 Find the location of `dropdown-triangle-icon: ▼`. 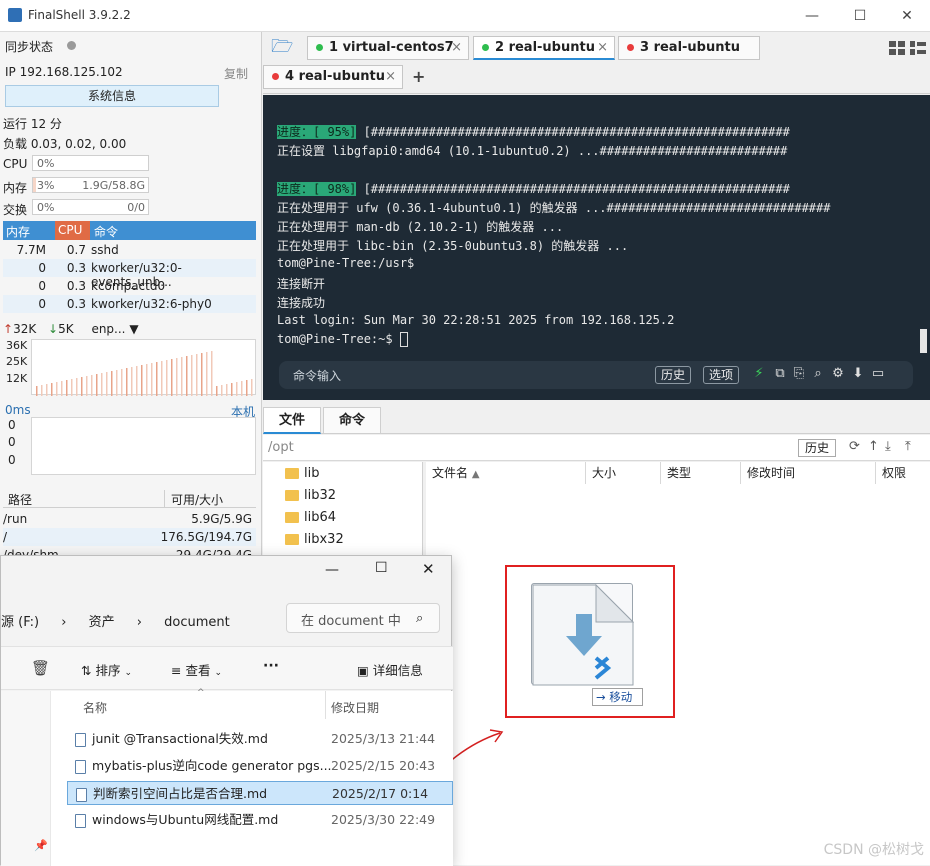

dropdown-triangle-icon: ▼ is located at coordinates (133, 329).